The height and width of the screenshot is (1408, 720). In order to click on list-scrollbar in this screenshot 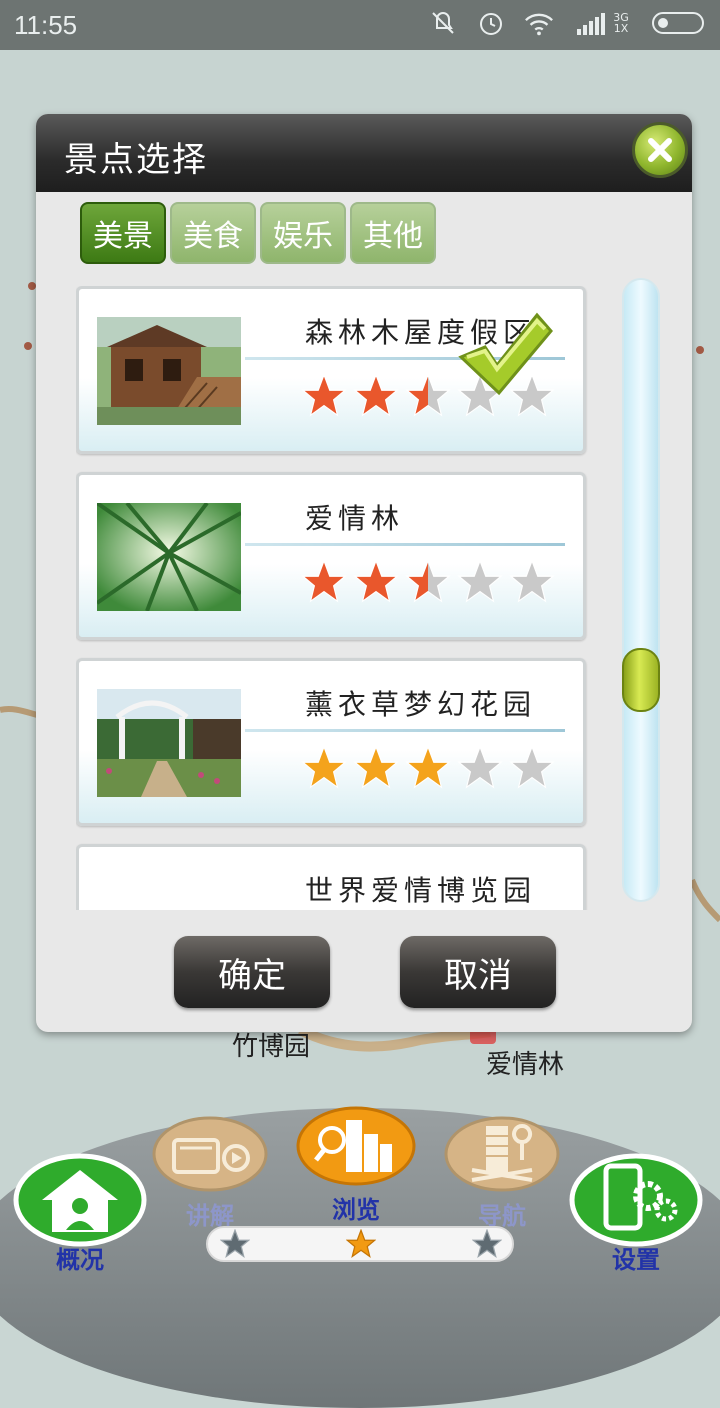, I will do `click(641, 590)`.